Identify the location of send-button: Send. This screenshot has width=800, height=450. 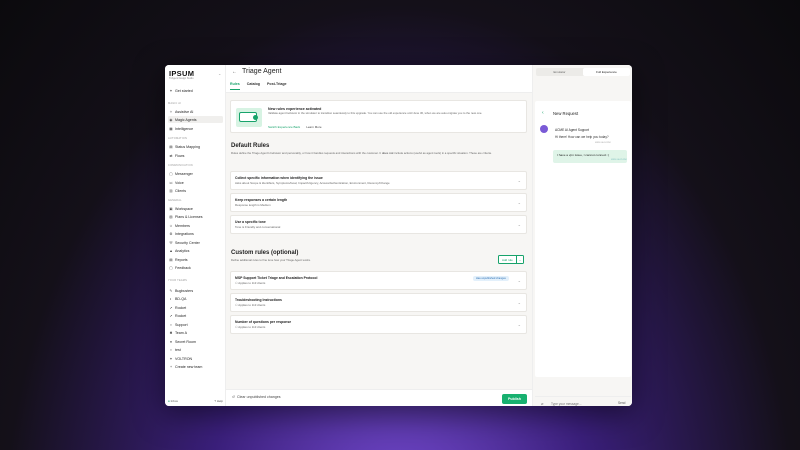
(621, 403).